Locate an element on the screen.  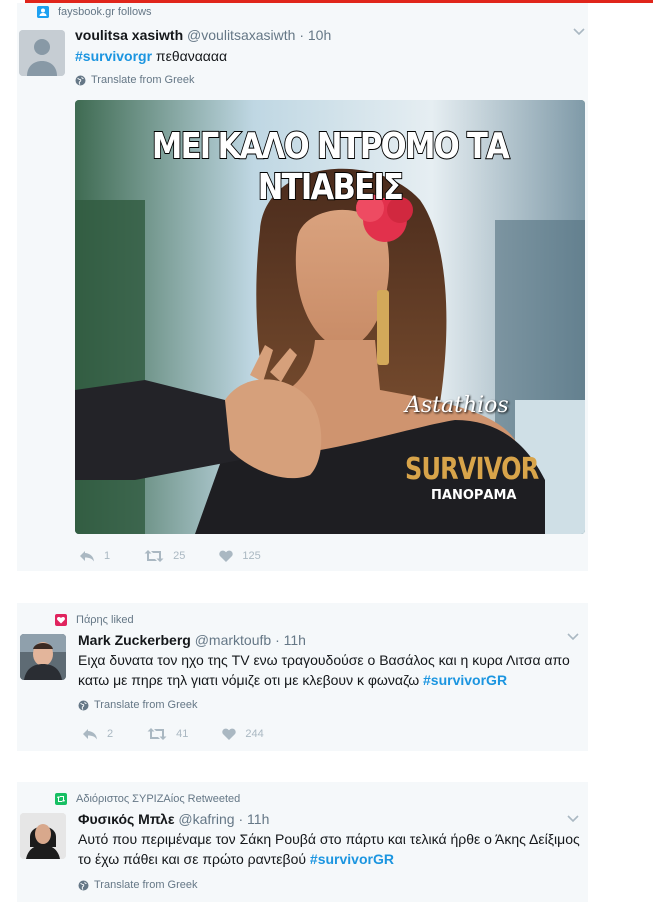
tweet-header: Φυσικός Μπλε @kafring · 11h is located at coordinates (173, 819).